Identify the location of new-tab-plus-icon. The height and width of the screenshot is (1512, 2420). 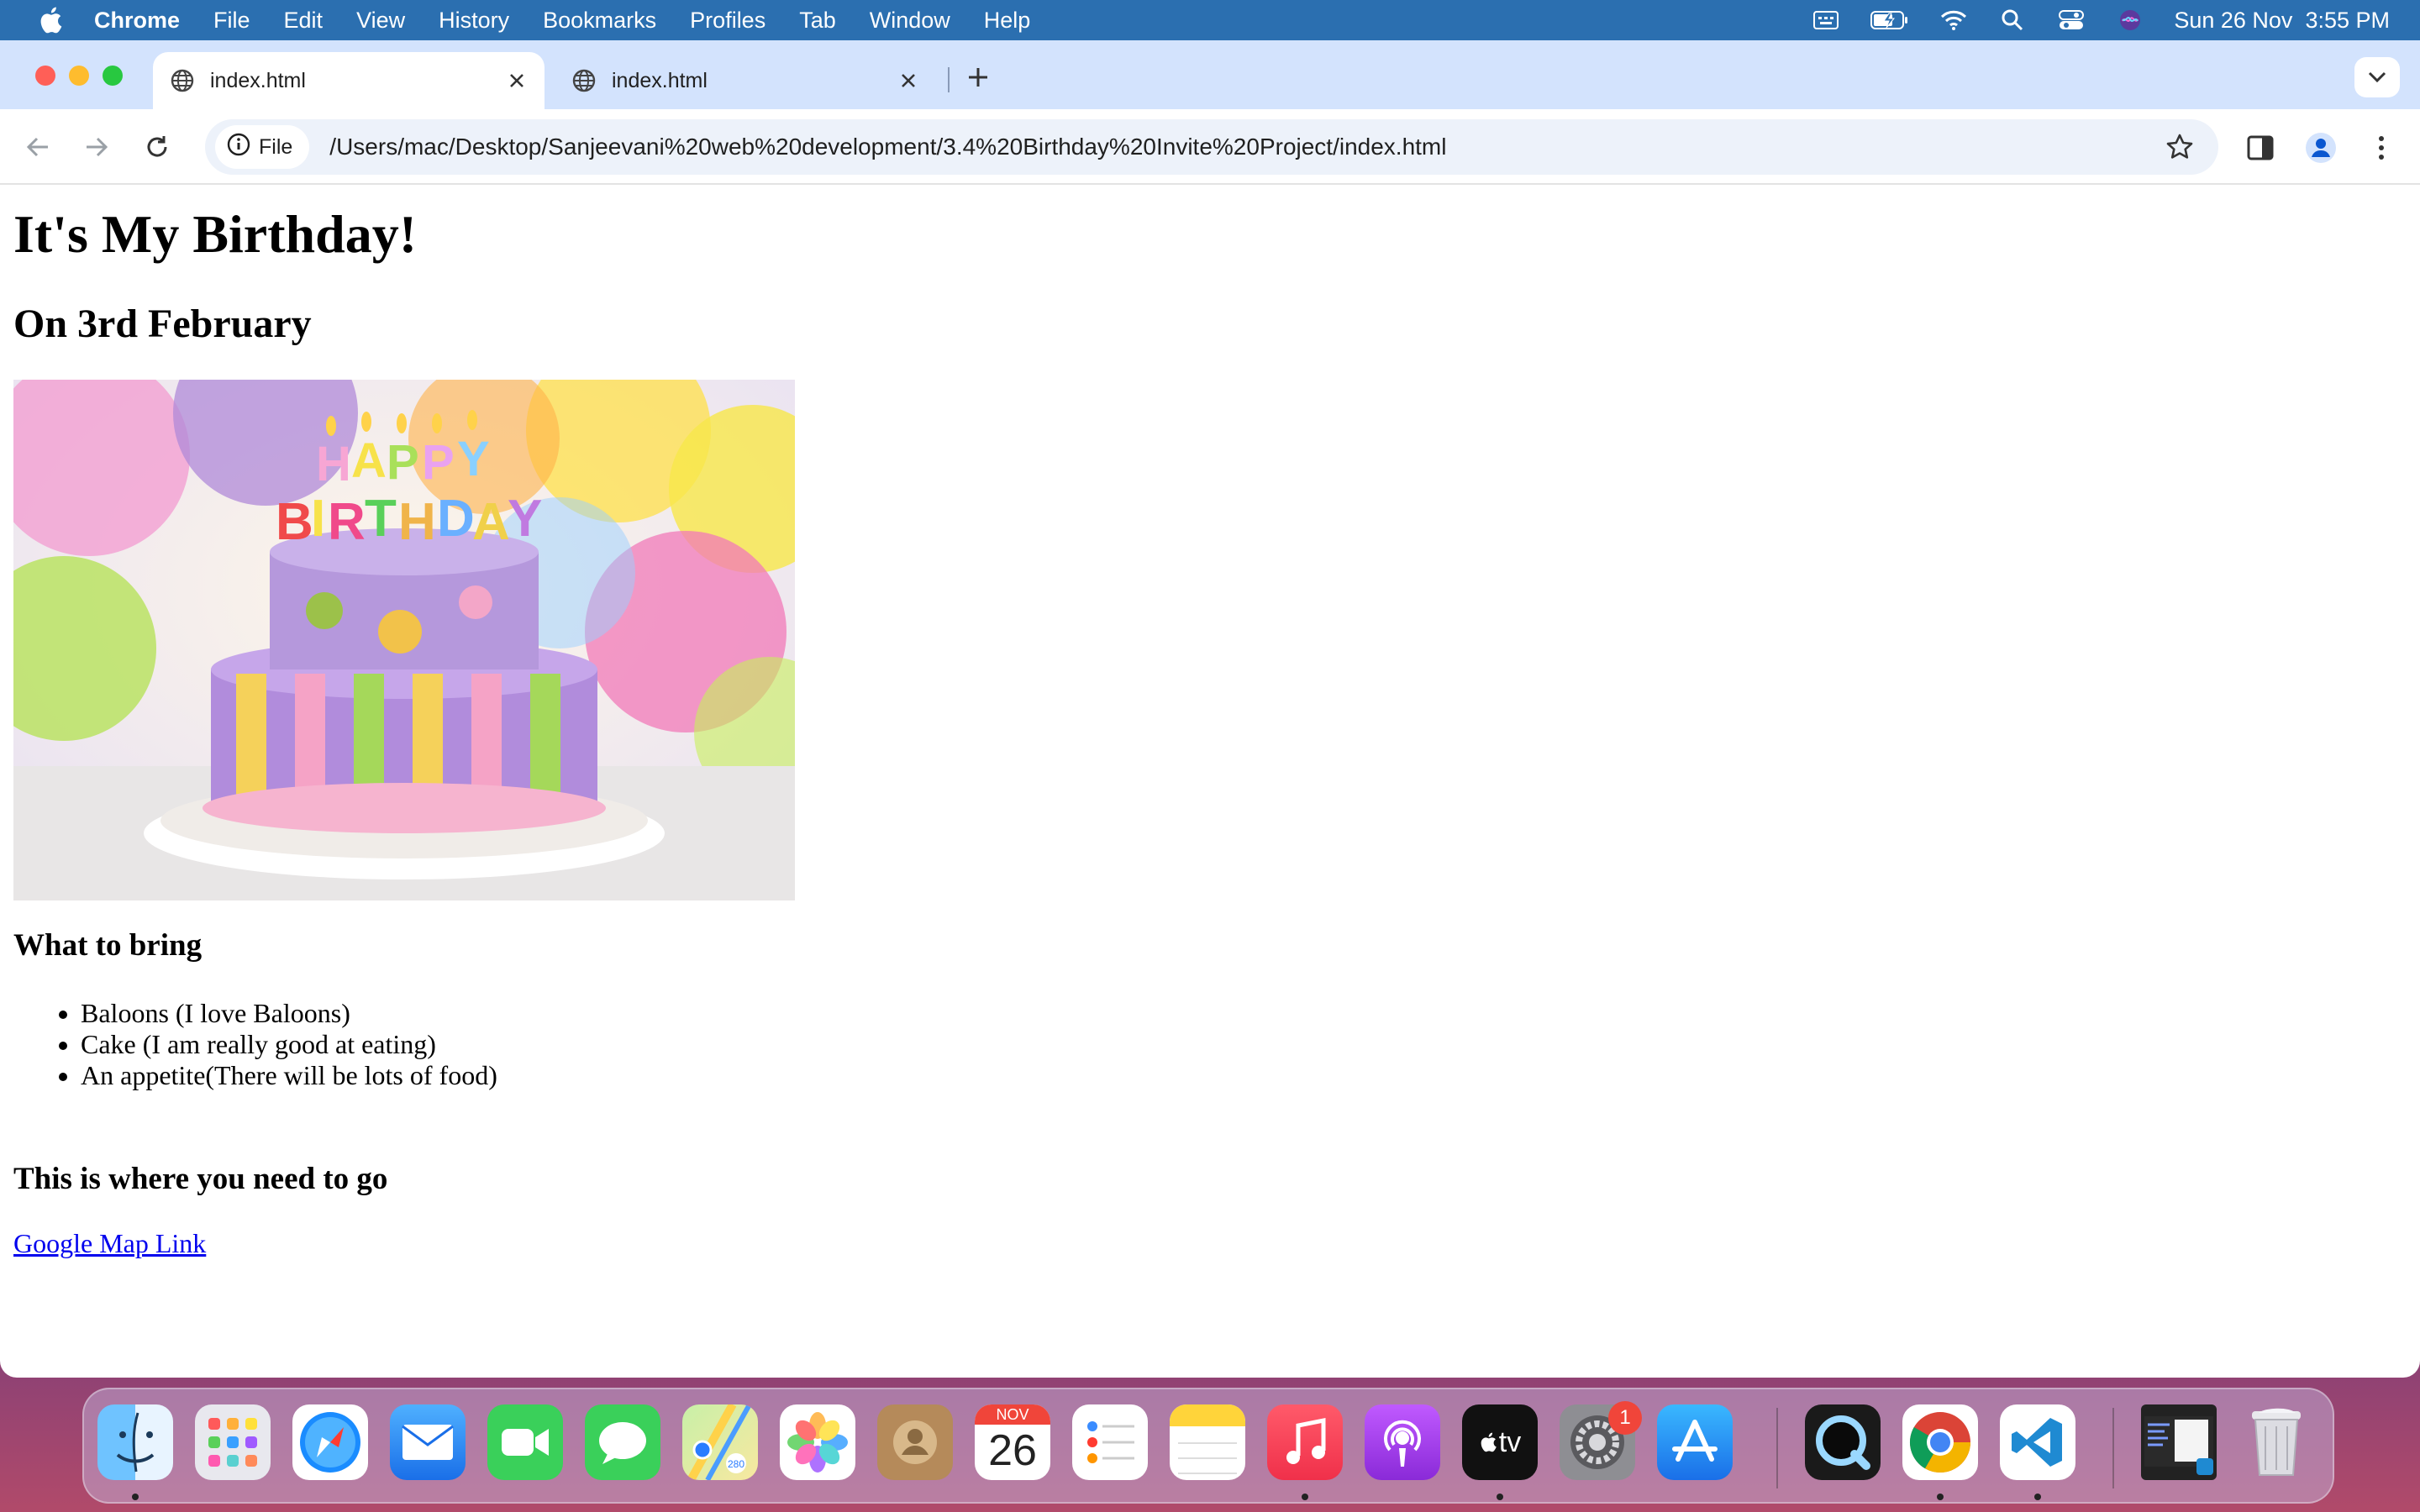
(978, 77).